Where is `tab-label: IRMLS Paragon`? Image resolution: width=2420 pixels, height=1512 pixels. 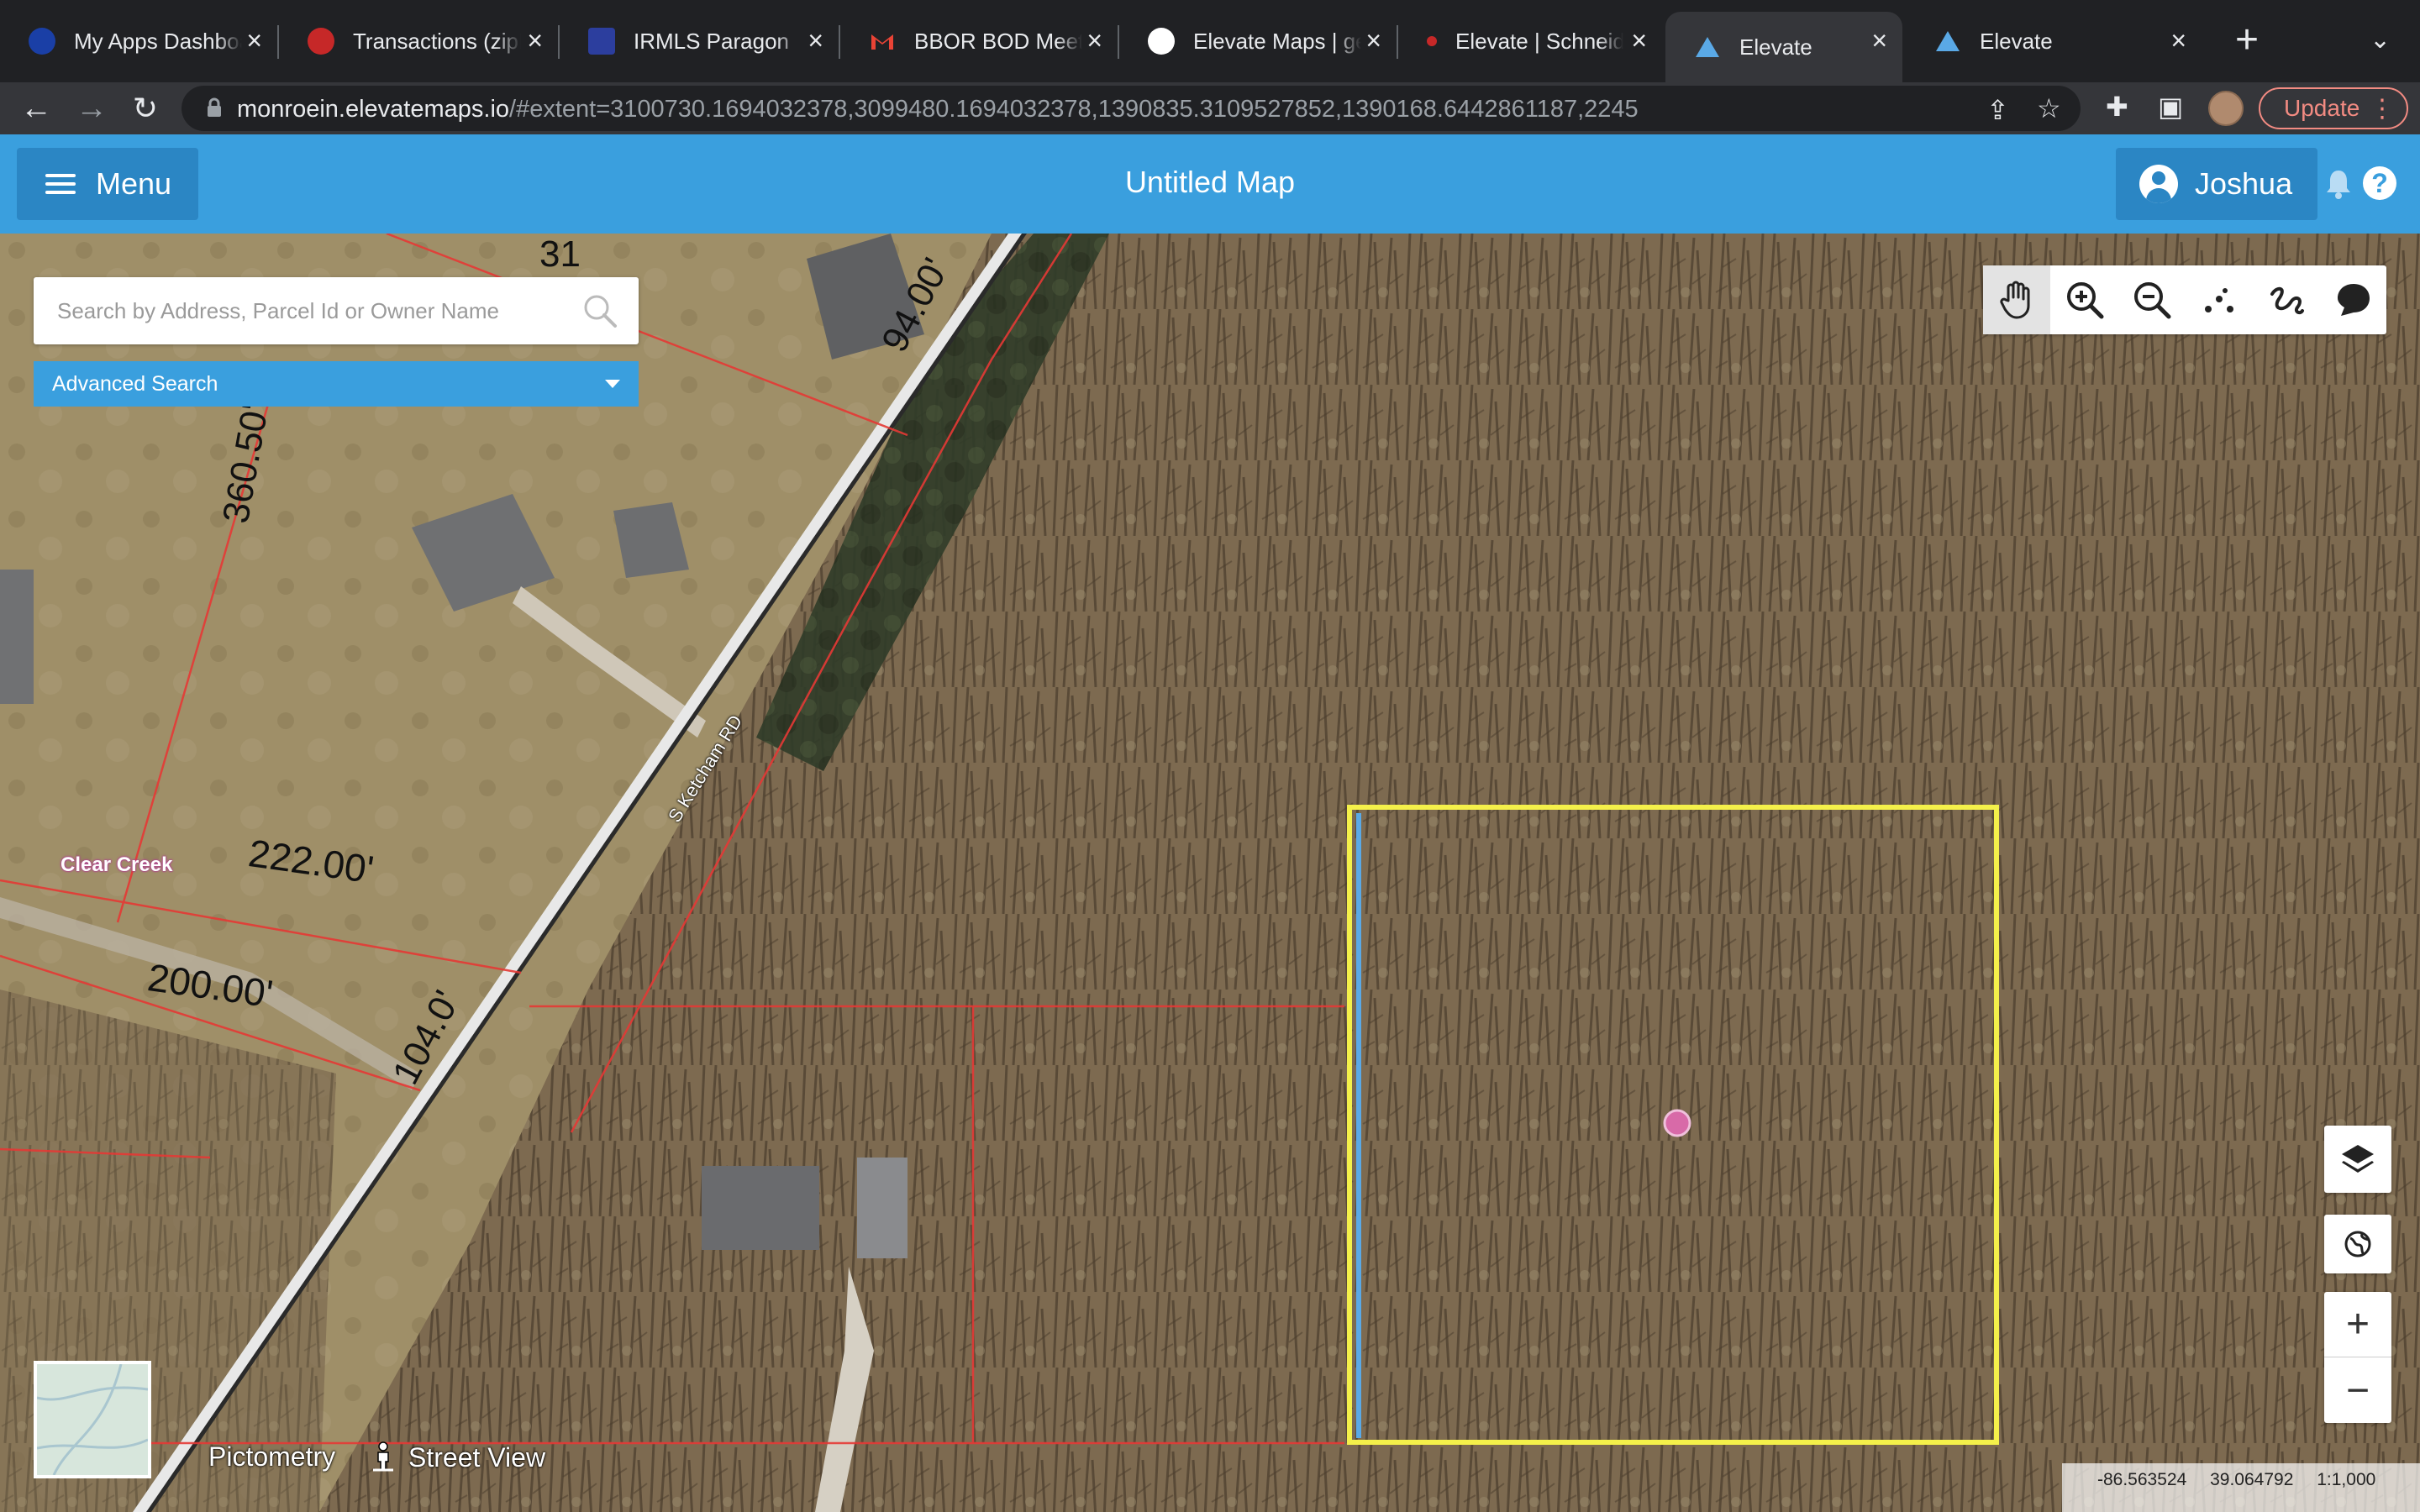
tab-label: IRMLS Paragon is located at coordinates (711, 41).